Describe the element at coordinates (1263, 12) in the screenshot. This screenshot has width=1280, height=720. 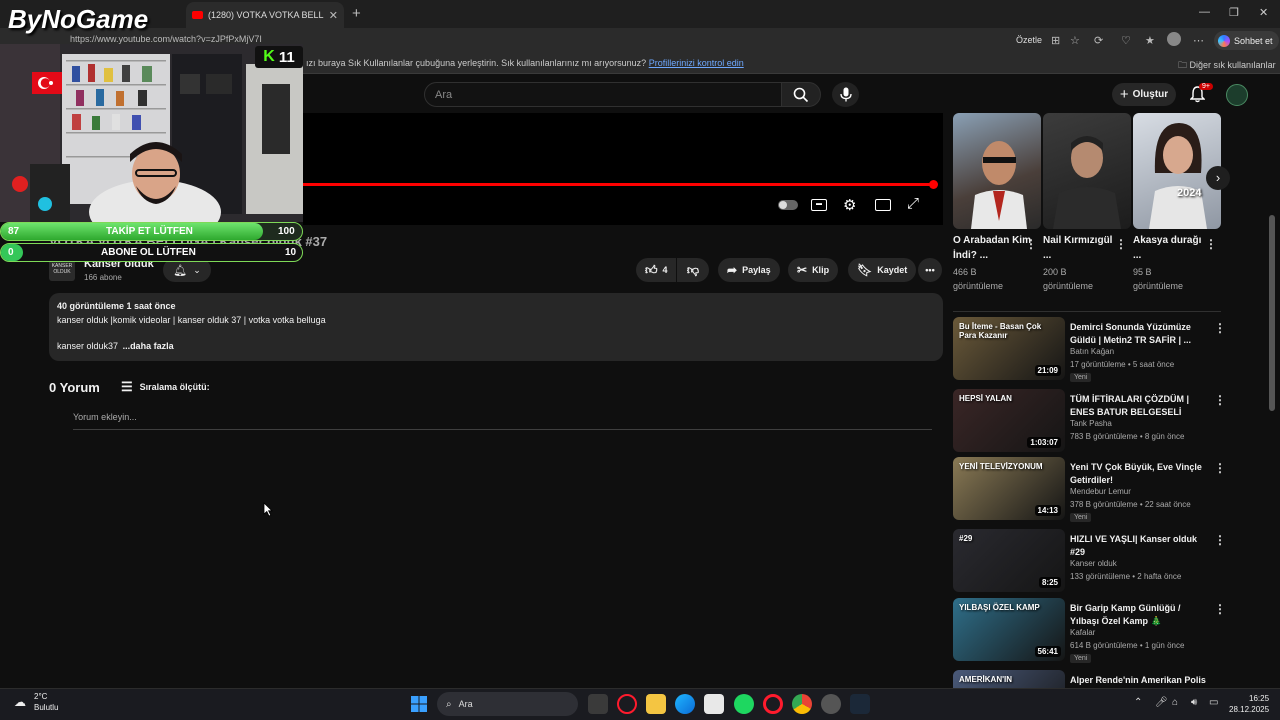
I see `window-close-icon: ✕` at that location.